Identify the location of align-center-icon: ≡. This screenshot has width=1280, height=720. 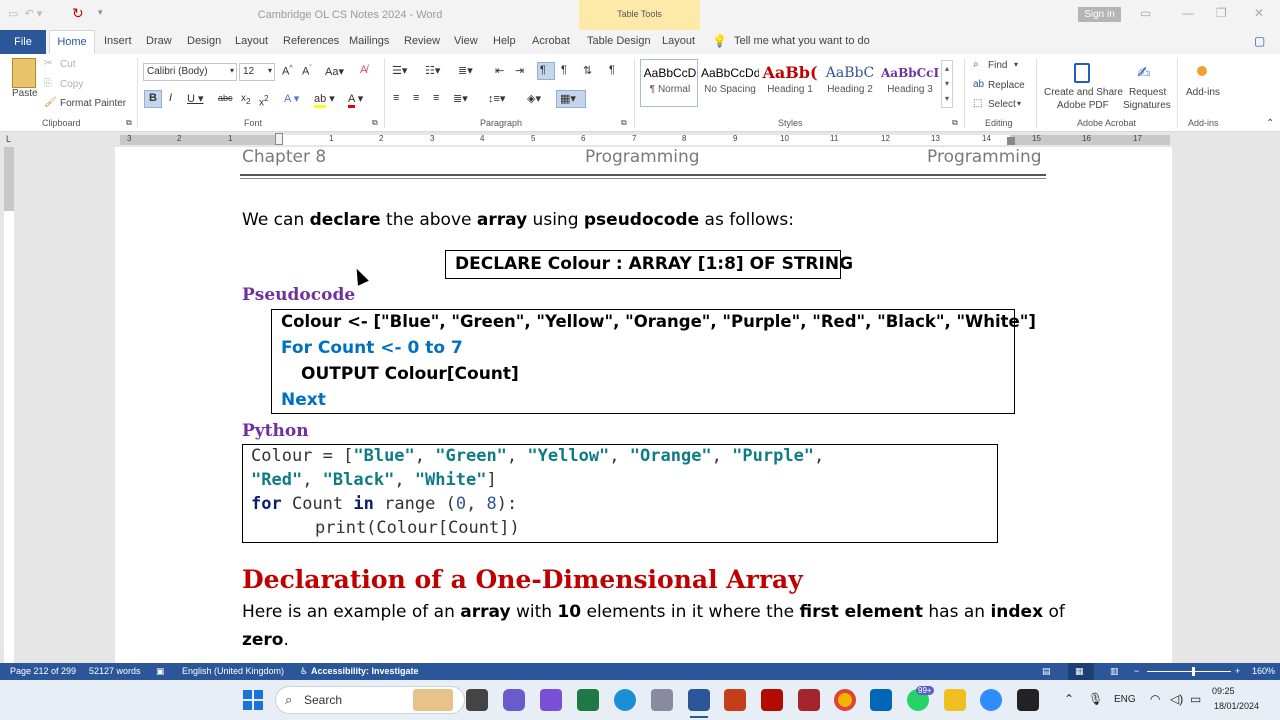
(416, 98).